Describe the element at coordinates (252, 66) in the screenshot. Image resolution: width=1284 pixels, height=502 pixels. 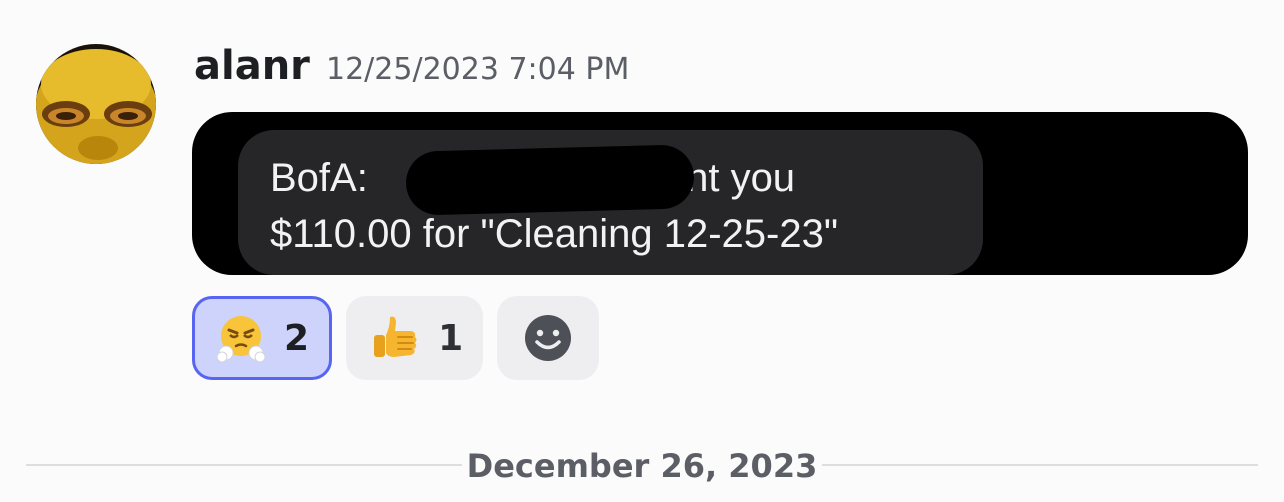
I see `message-author: alanr` at that location.